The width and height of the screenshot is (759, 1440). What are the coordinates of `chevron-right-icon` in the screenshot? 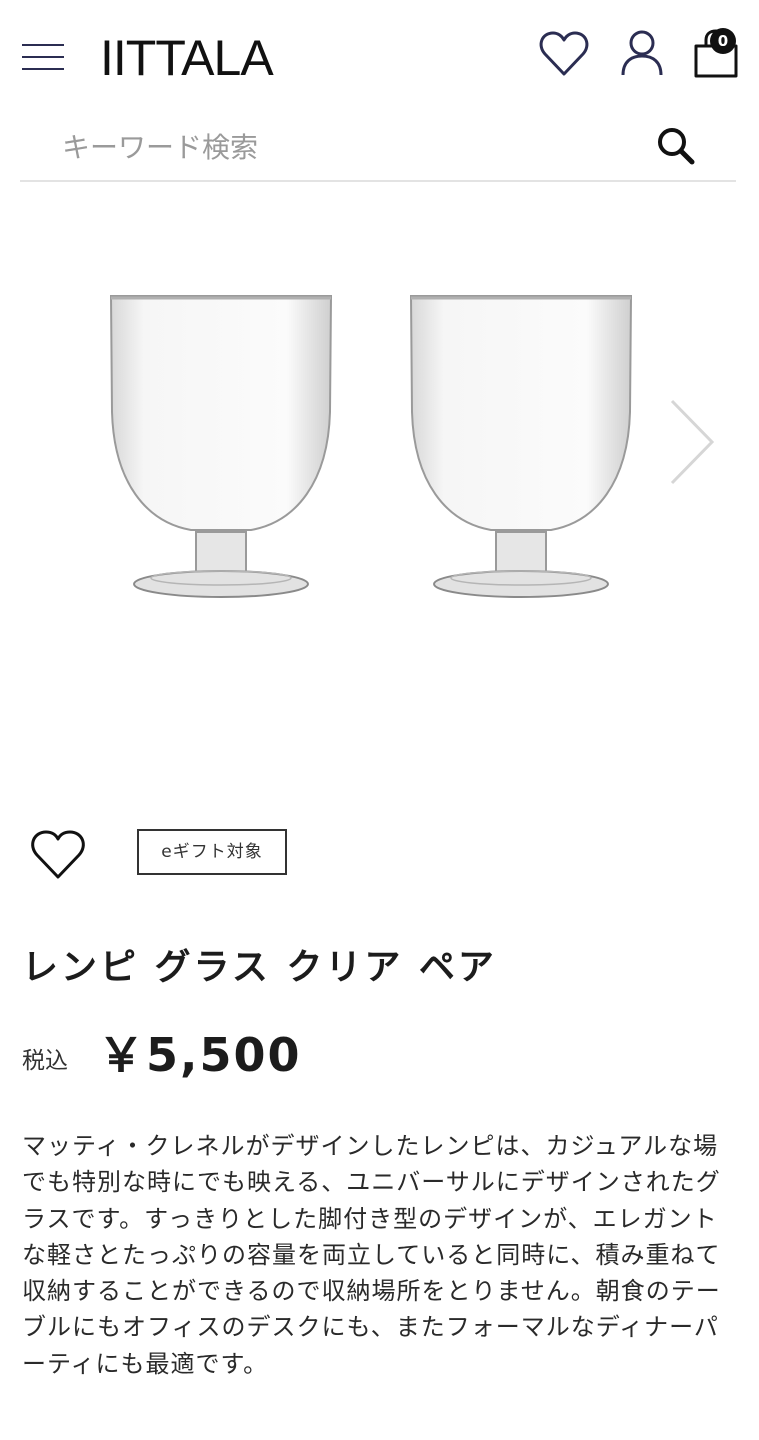 It's located at (692, 442).